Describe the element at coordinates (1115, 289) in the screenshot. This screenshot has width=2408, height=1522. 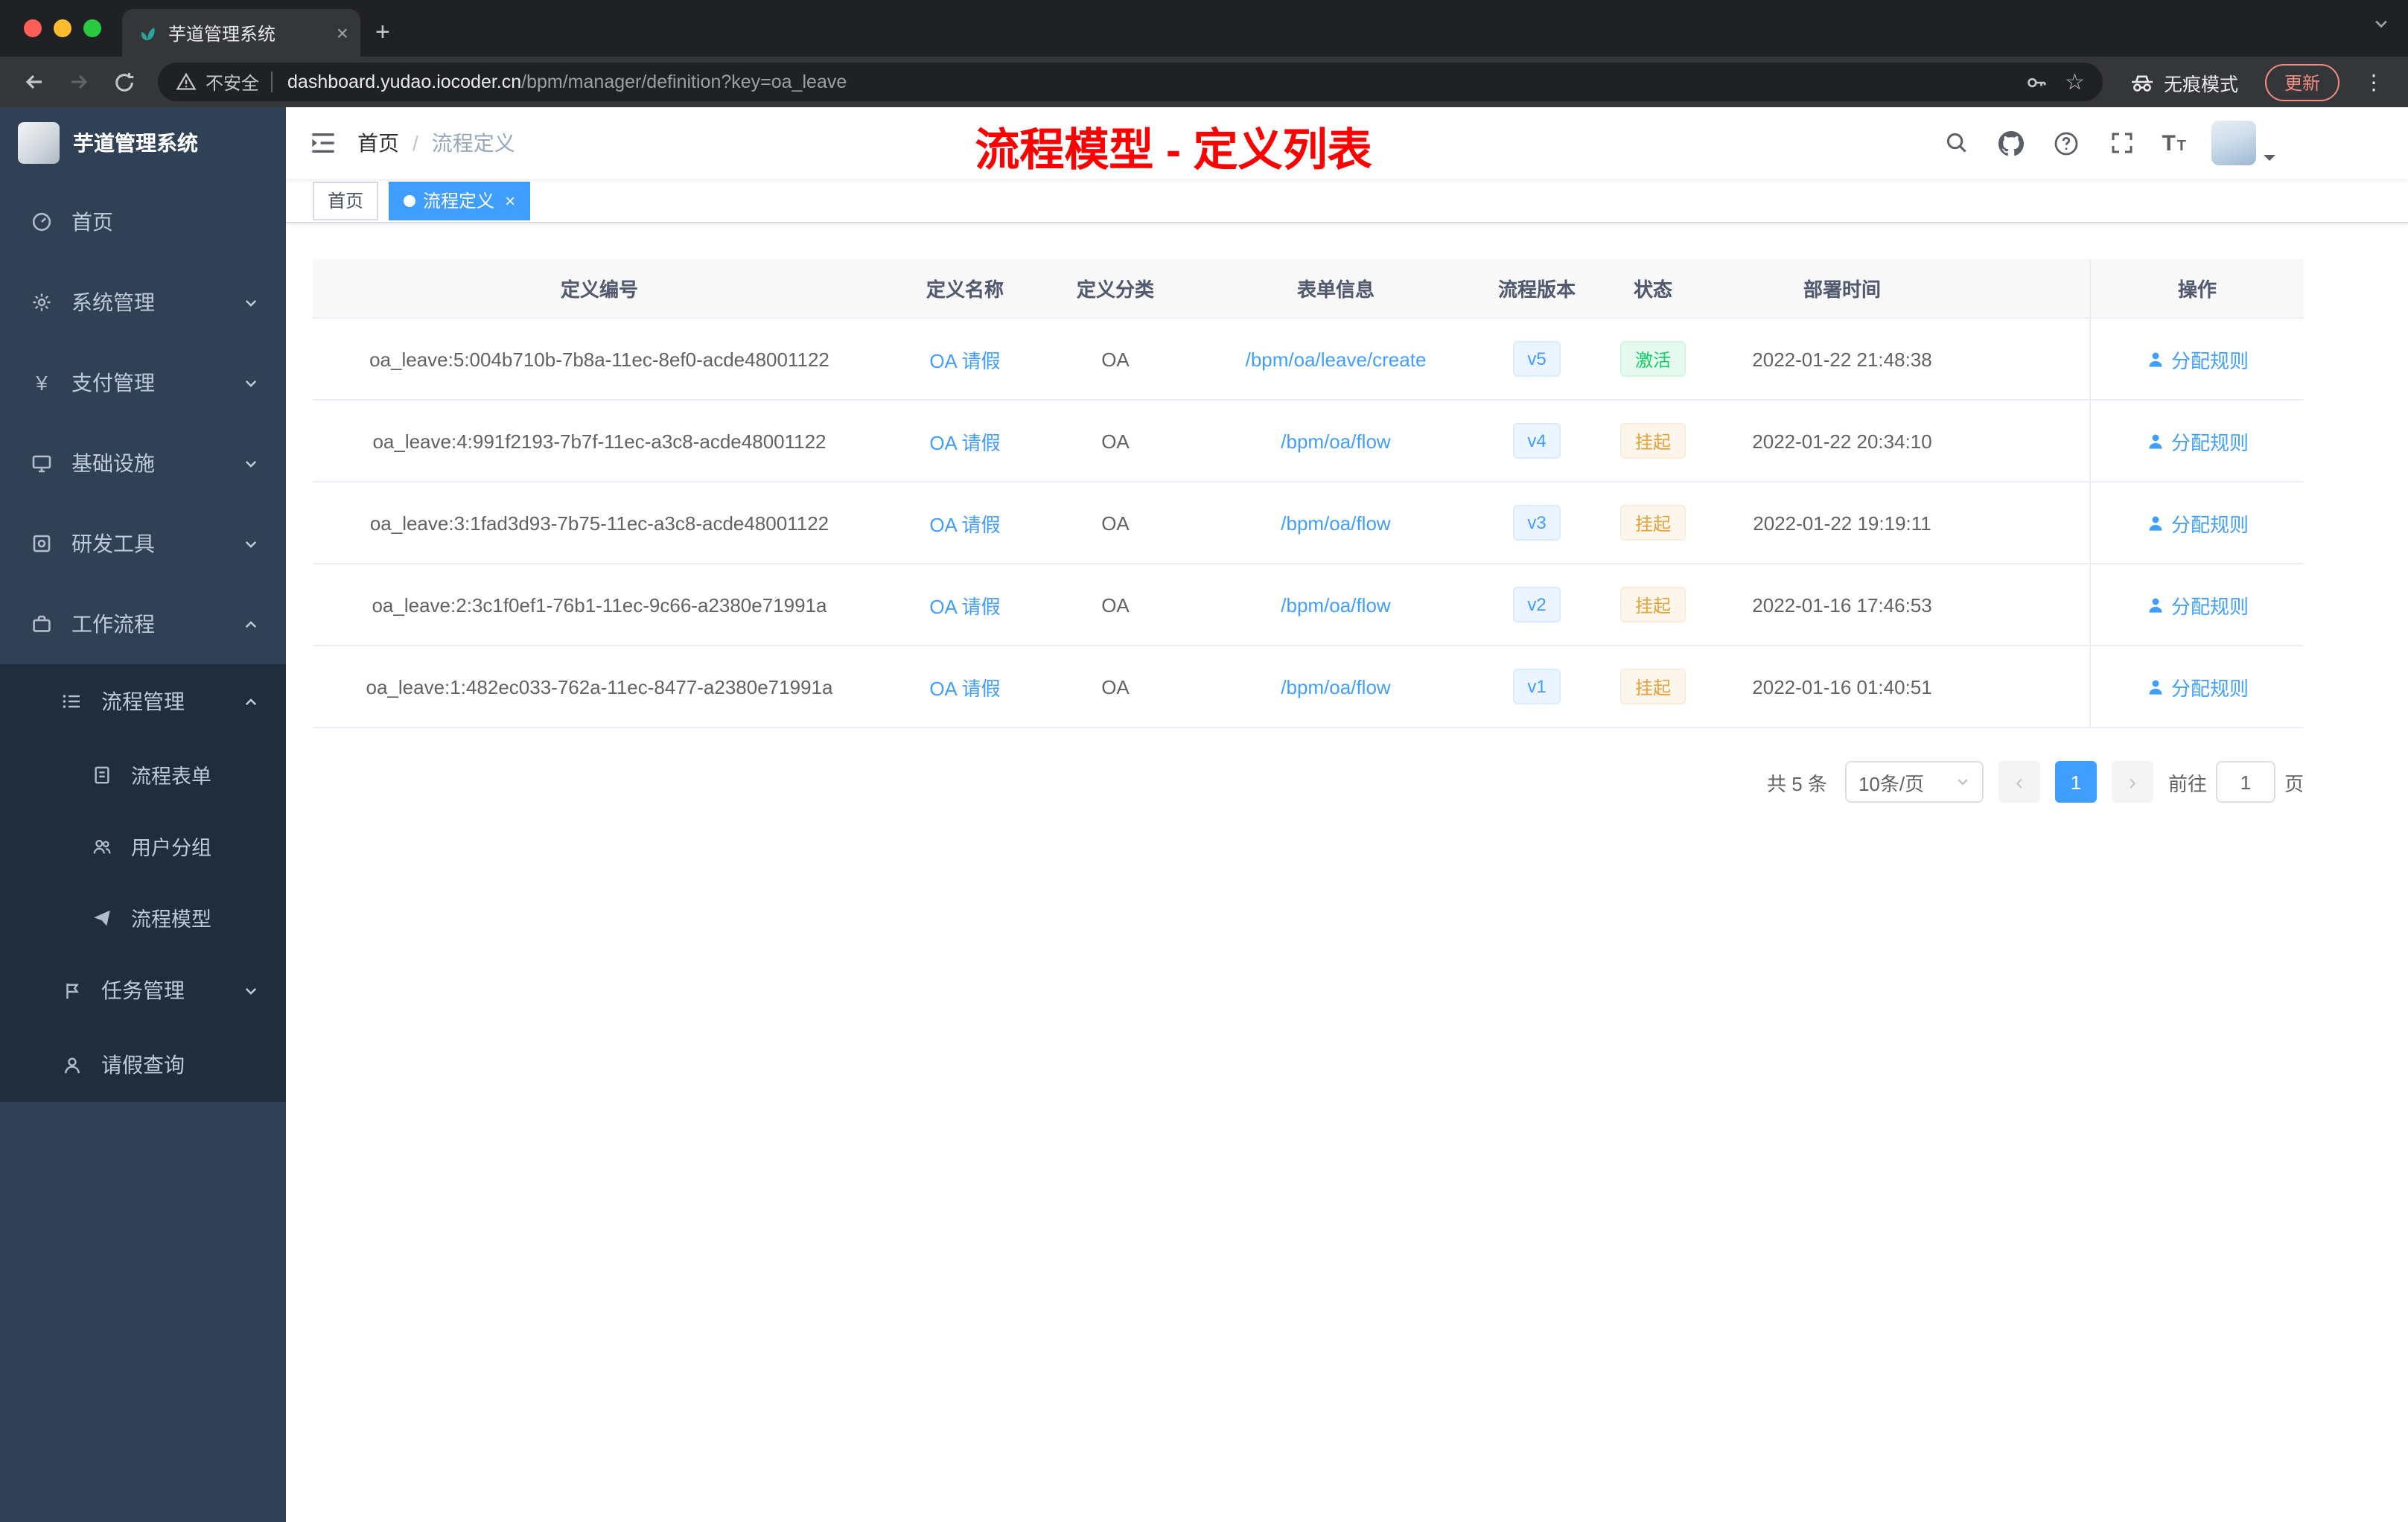
I see `col-header-category: 定义分类` at that location.